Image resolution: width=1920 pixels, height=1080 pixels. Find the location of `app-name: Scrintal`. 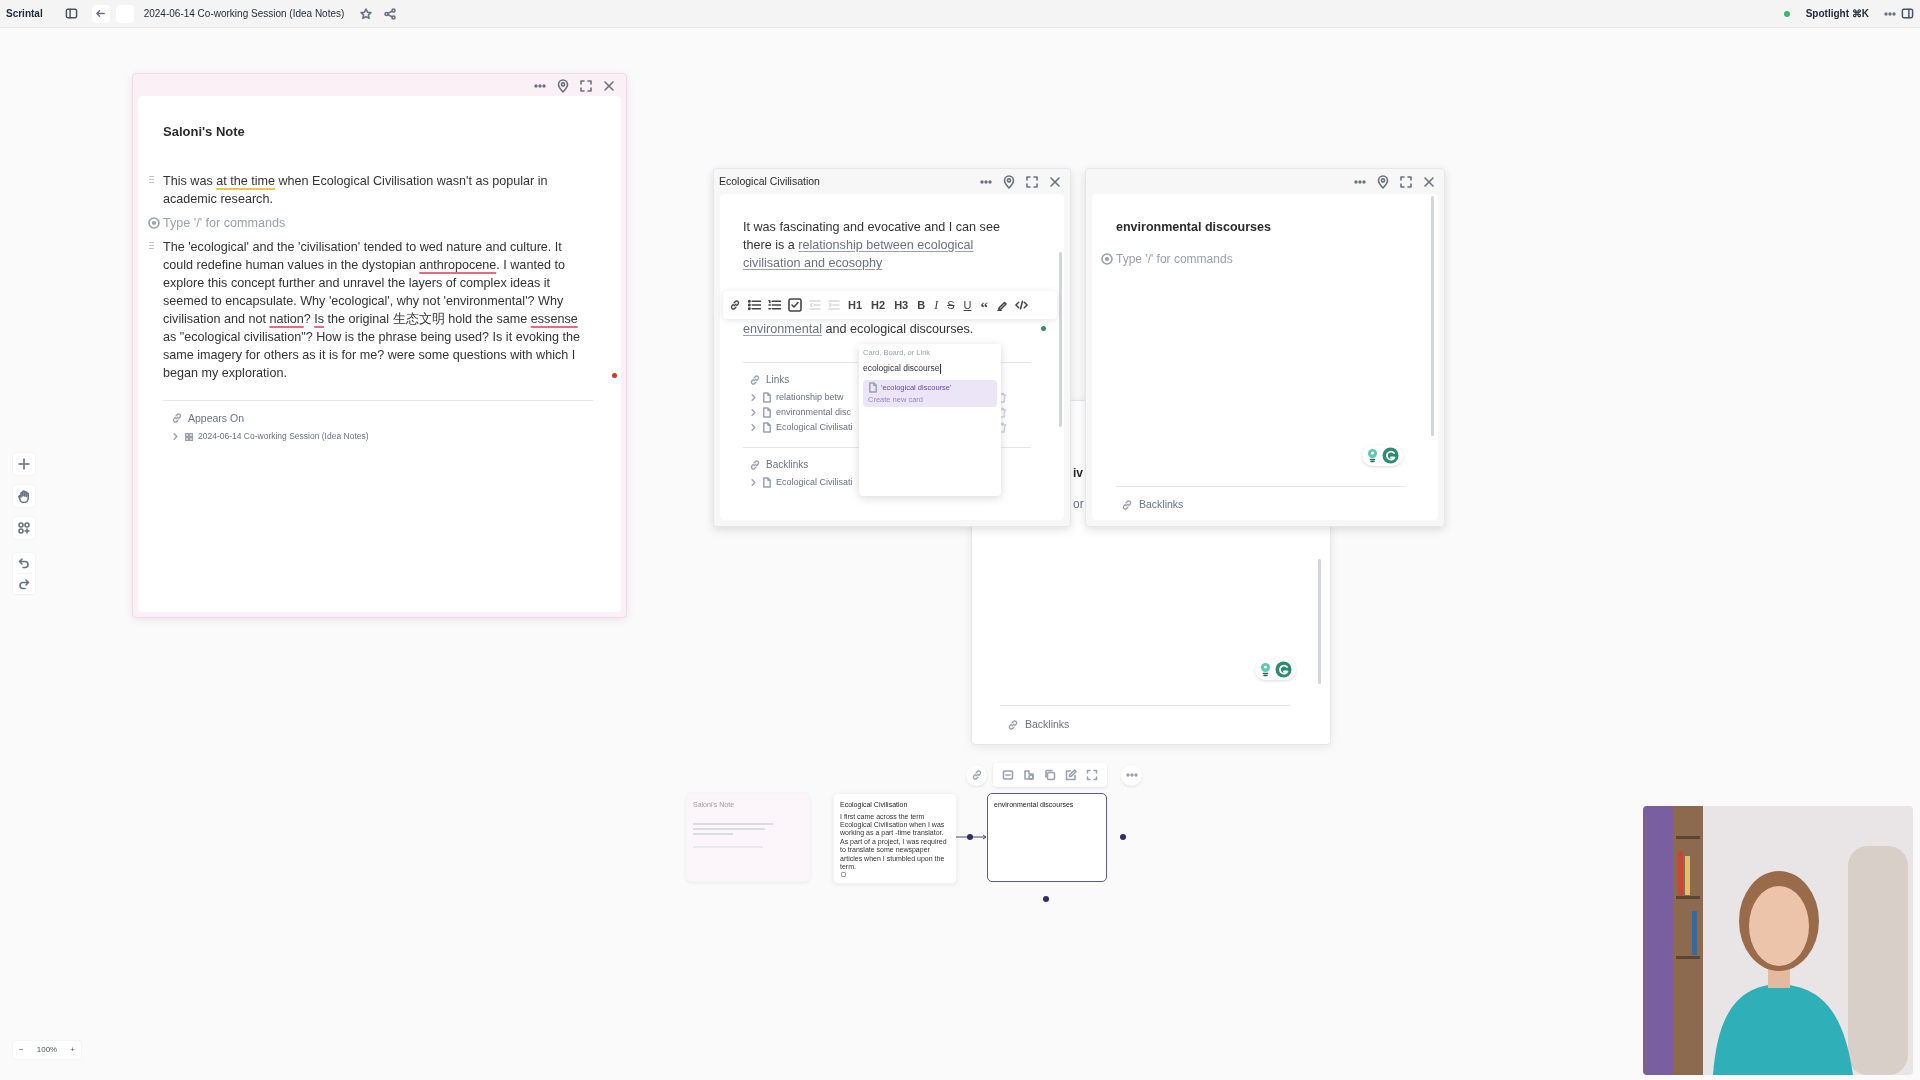

app-name: Scrintal is located at coordinates (24, 14).